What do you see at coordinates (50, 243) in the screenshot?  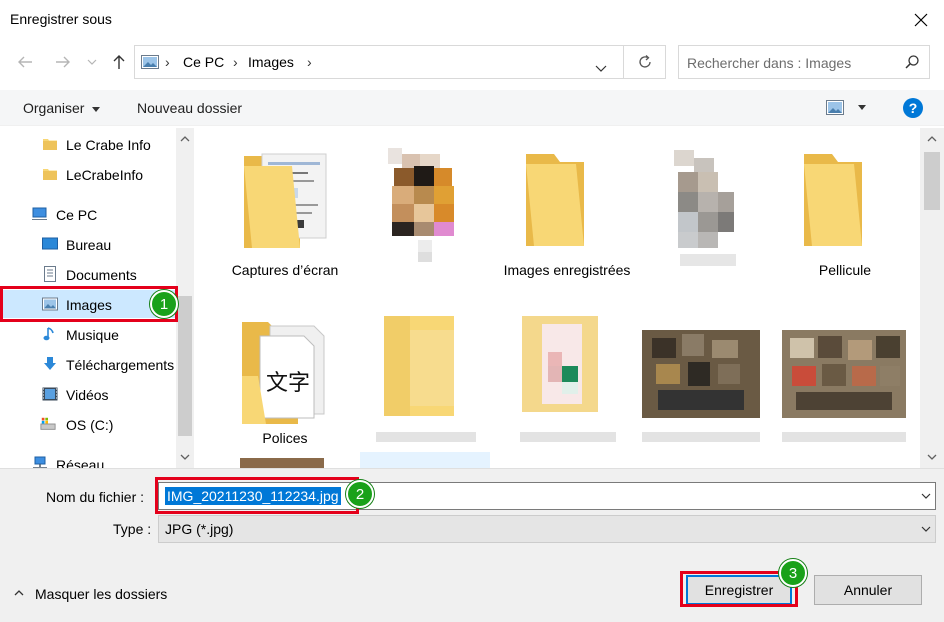 I see `desktop-icon` at bounding box center [50, 243].